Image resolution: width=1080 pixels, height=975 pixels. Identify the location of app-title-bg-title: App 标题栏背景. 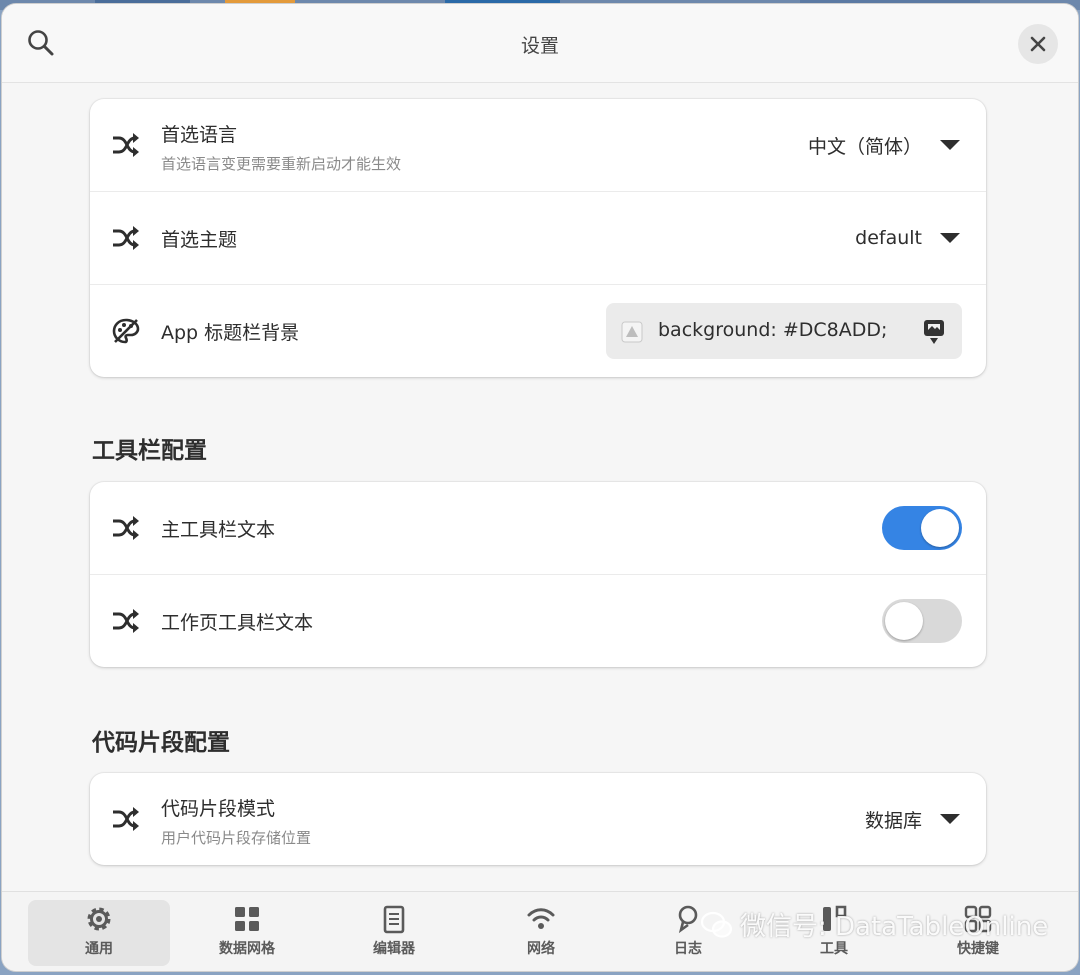
(230, 333).